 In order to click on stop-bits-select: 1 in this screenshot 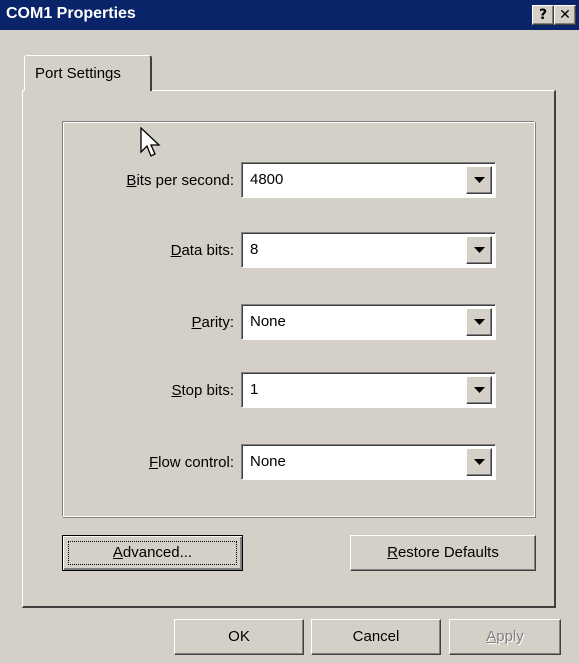, I will do `click(368, 390)`.